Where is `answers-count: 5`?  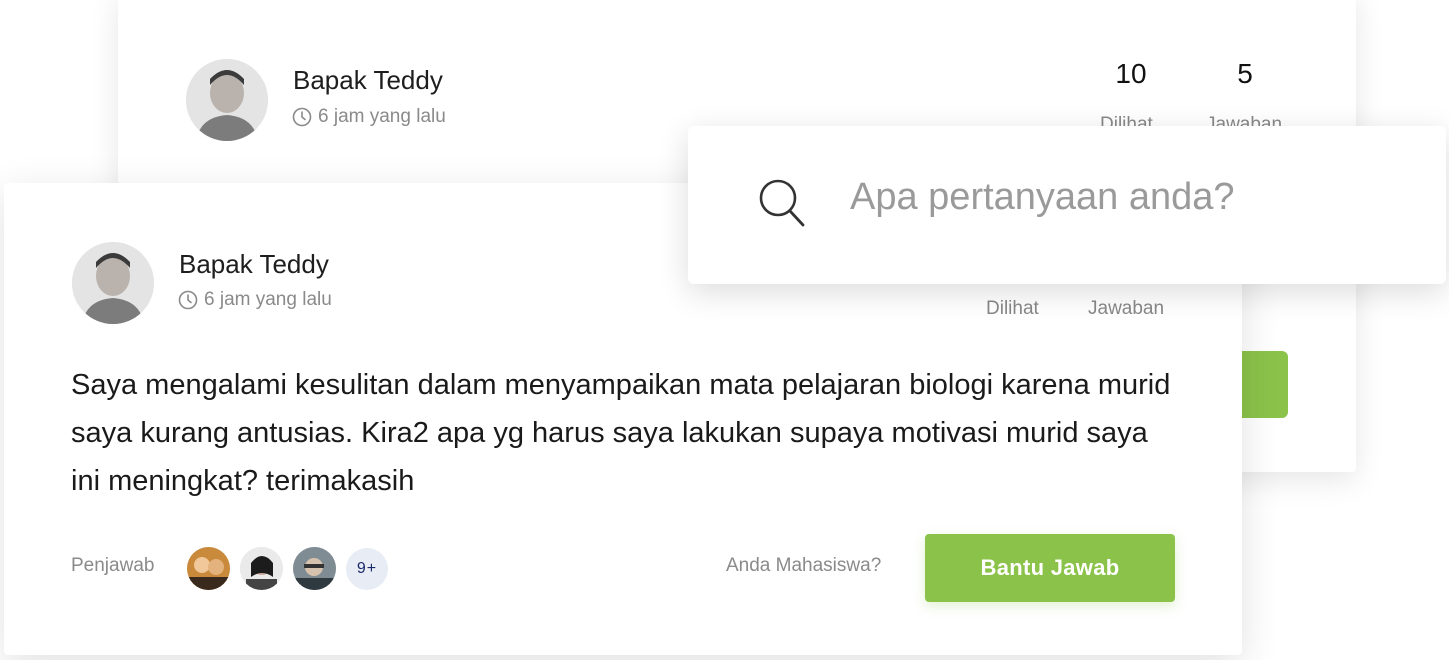
answers-count: 5 is located at coordinates (1245, 73).